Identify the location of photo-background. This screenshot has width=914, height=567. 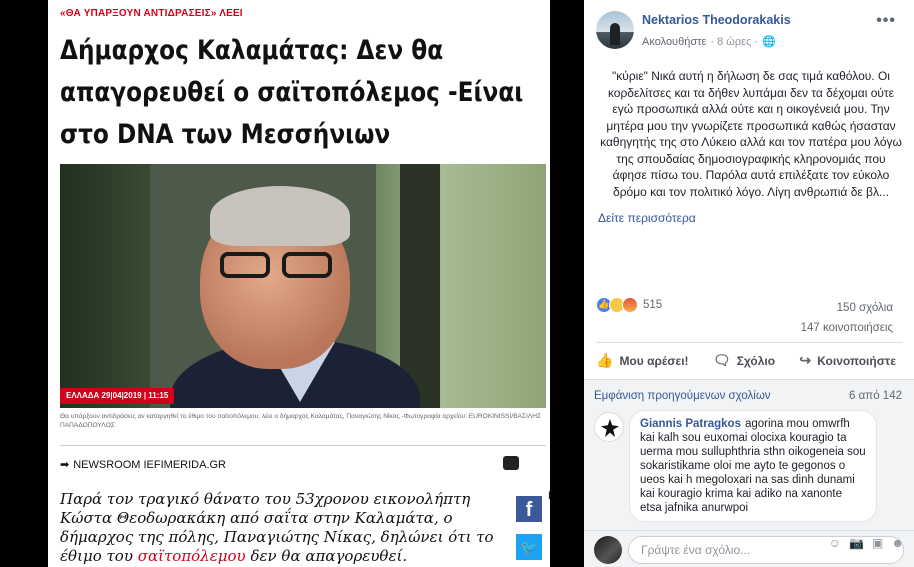
(105, 286).